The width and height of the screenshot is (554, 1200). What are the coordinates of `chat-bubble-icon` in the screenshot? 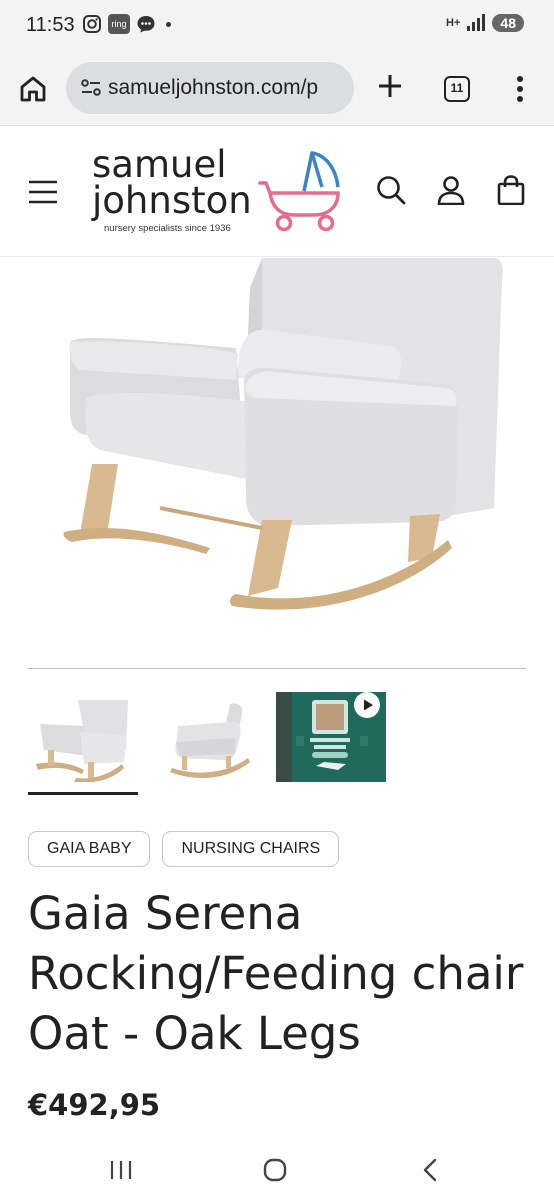 It's located at (146, 24).